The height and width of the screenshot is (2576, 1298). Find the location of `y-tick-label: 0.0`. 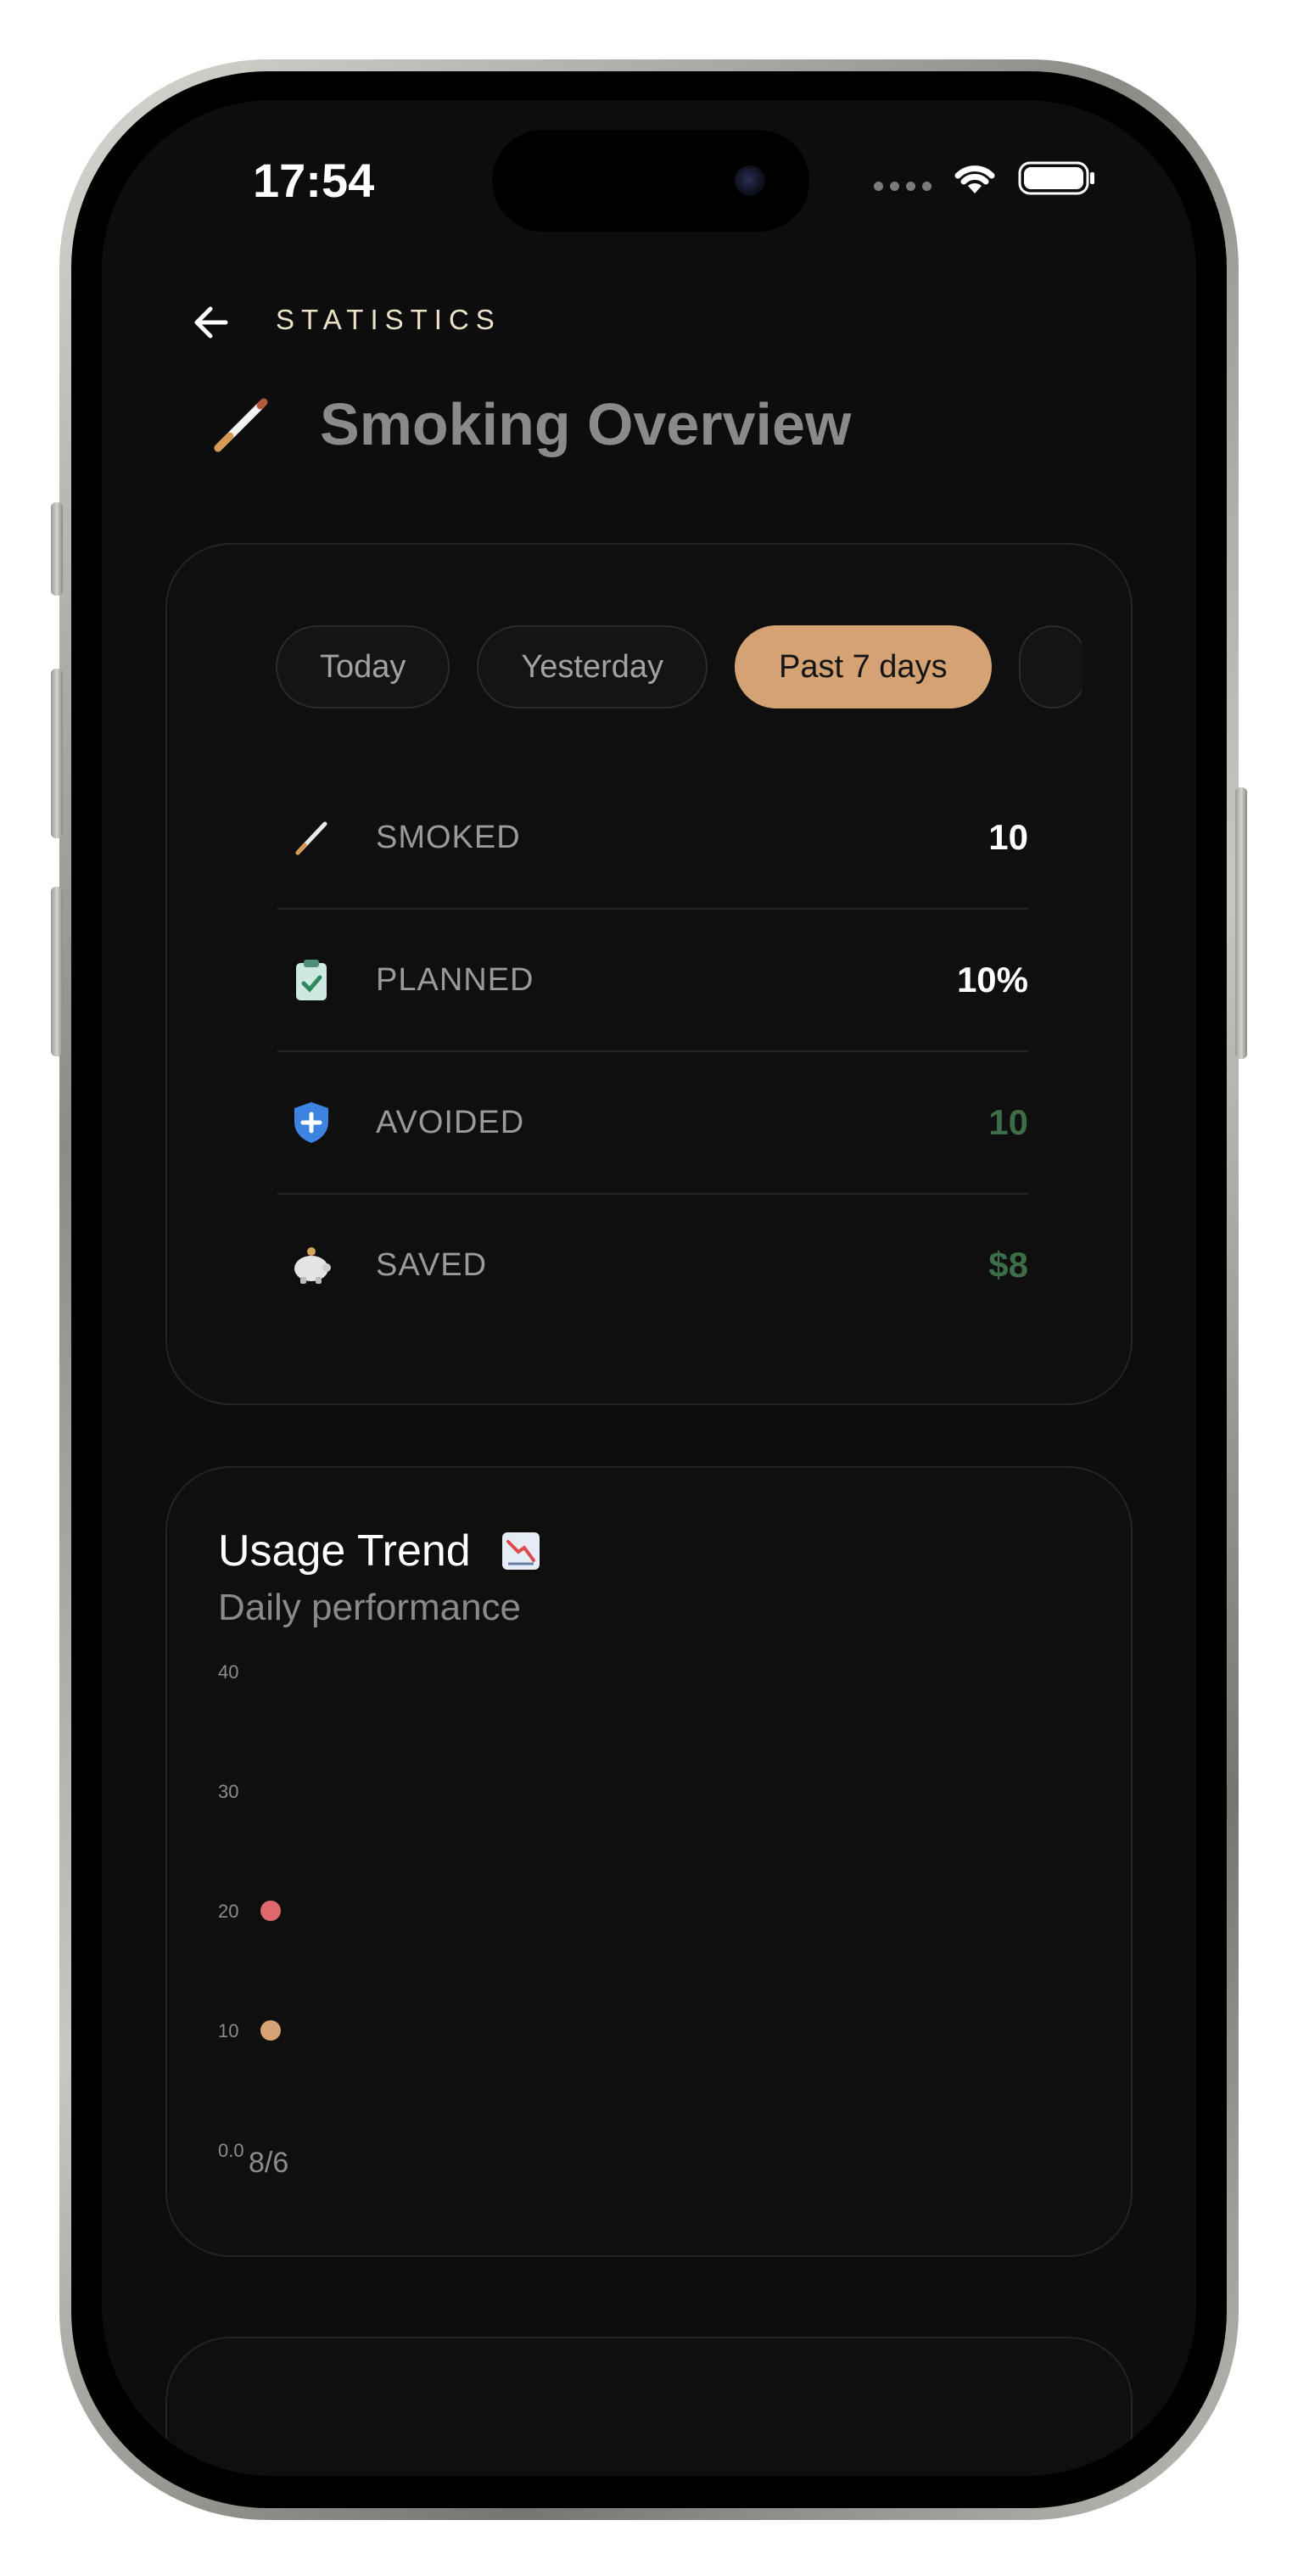

y-tick-label: 0.0 is located at coordinates (231, 2150).